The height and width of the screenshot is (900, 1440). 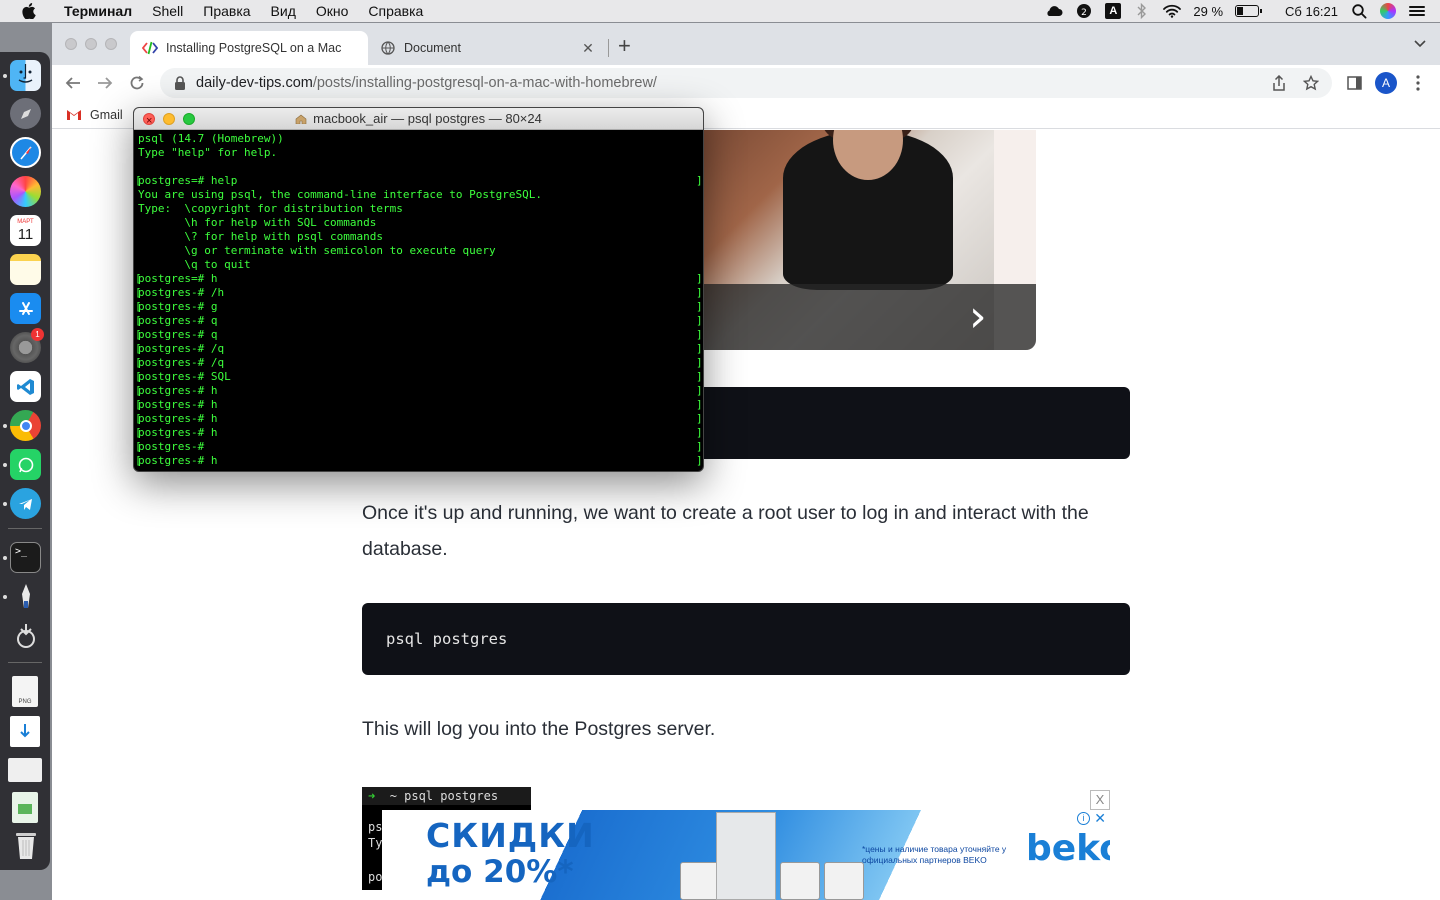 I want to click on photos-icon, so click(x=25, y=191).